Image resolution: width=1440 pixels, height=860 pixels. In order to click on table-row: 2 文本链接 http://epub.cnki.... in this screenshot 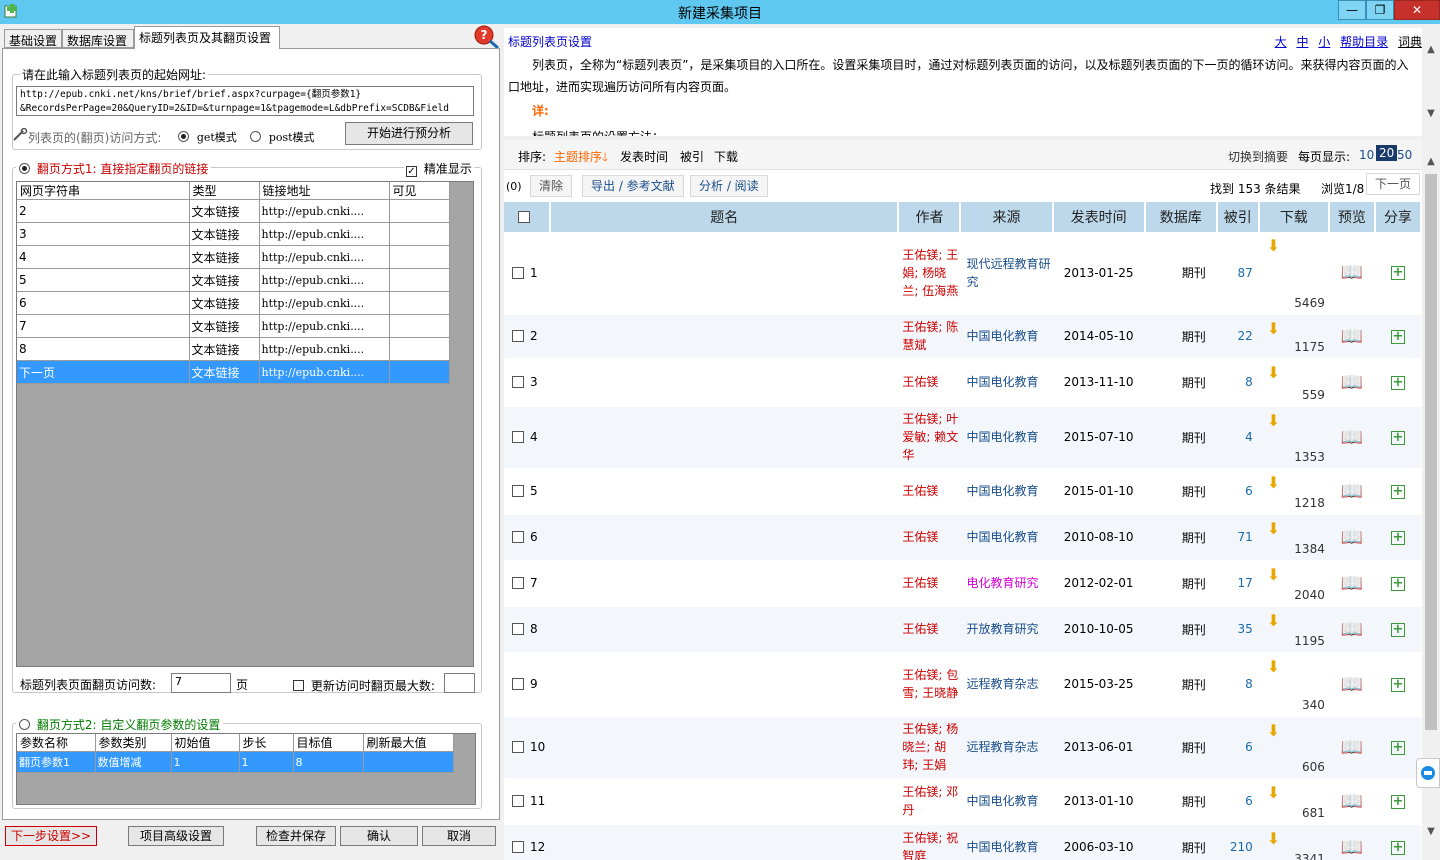, I will do `click(233, 211)`.